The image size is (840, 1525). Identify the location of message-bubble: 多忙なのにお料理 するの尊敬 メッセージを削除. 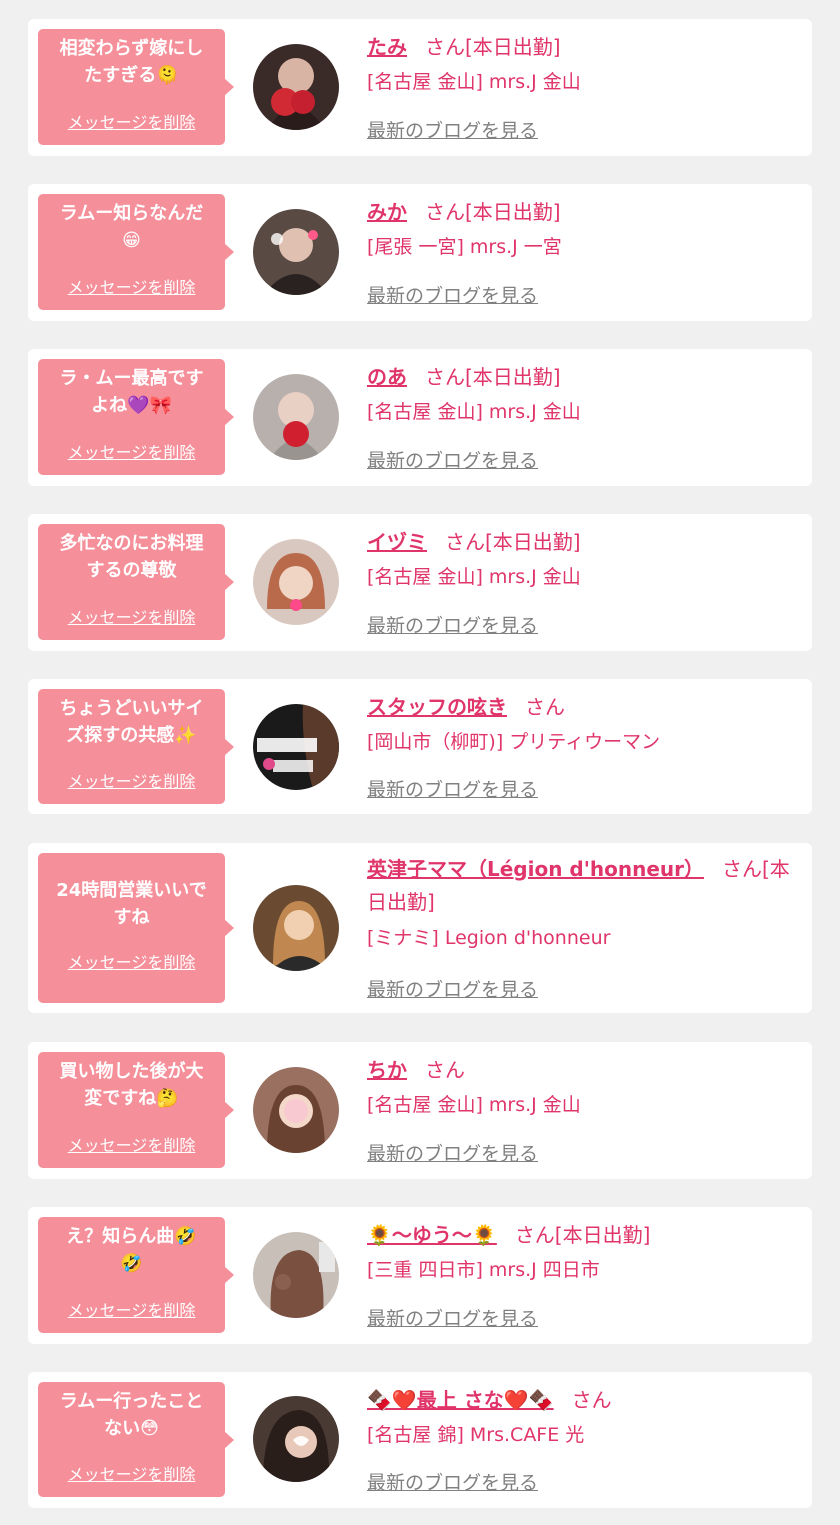
(136, 582).